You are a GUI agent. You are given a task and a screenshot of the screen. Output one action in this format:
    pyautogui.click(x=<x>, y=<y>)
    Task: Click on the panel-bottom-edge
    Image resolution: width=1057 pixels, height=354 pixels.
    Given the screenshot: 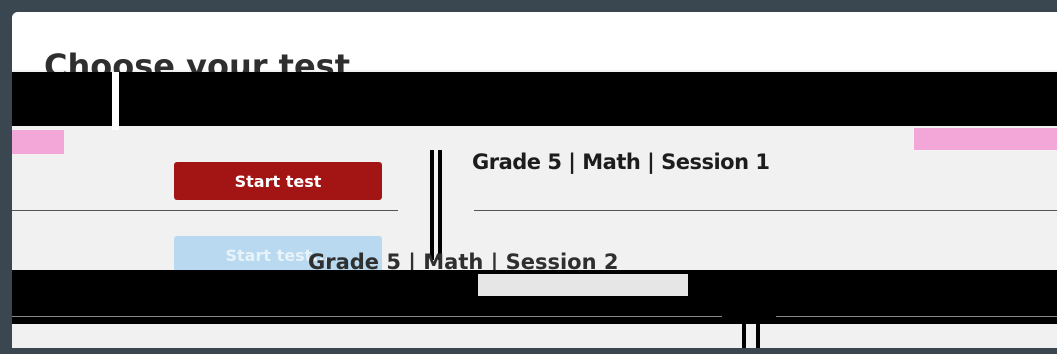 What is the action you would take?
    pyautogui.click(x=534, y=351)
    